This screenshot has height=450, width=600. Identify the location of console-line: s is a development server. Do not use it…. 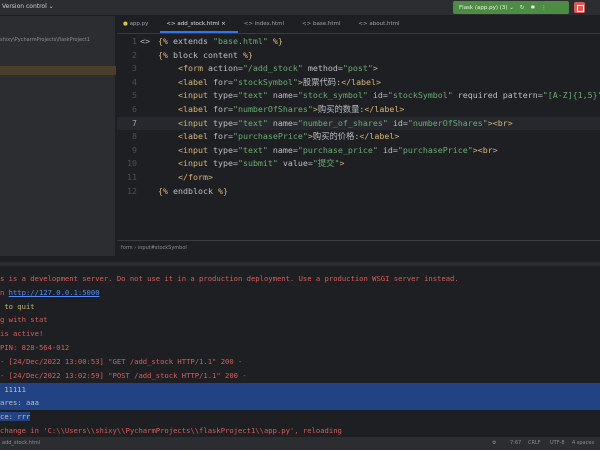
(229, 278).